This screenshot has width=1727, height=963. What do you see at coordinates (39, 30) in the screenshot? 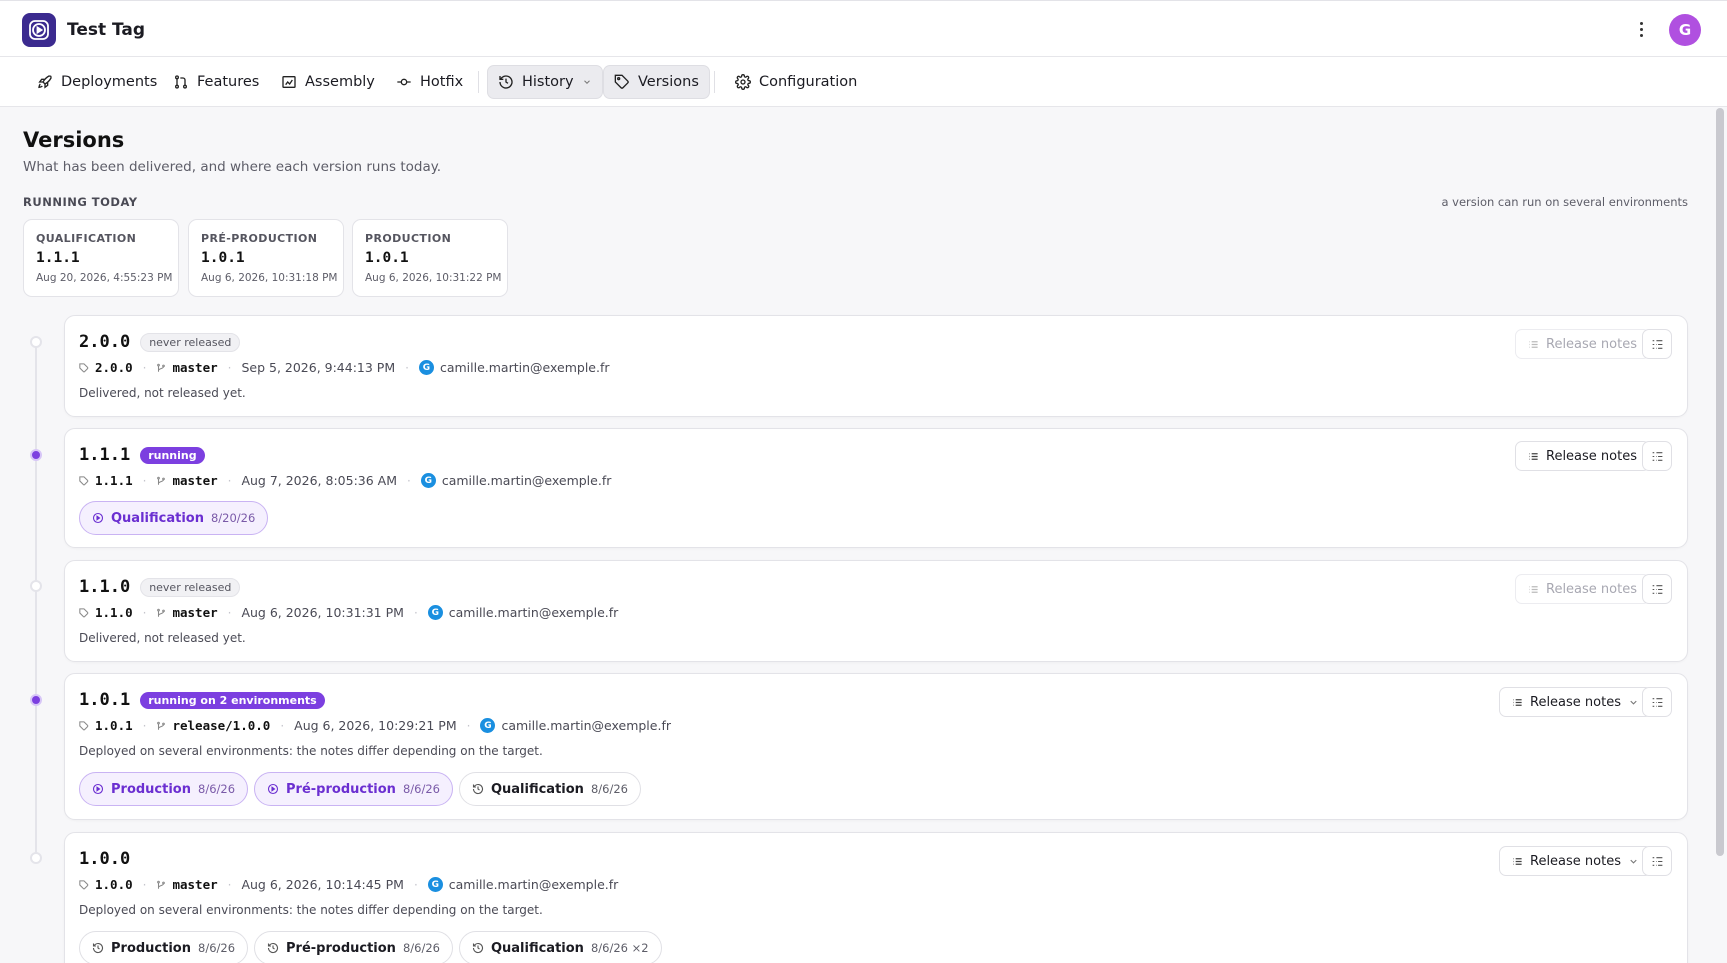
I see `app-logo-icon` at bounding box center [39, 30].